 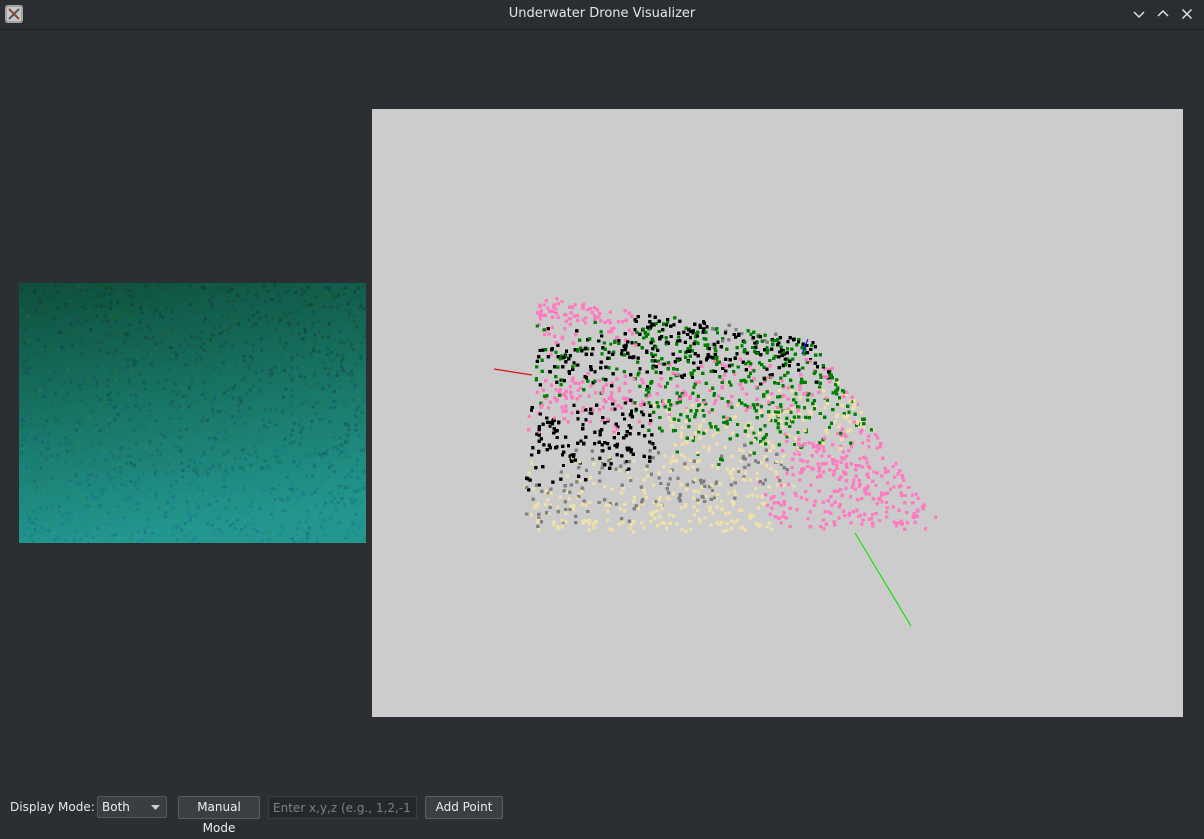 I want to click on manual-mode-button: Manual Mode, so click(x=219, y=807).